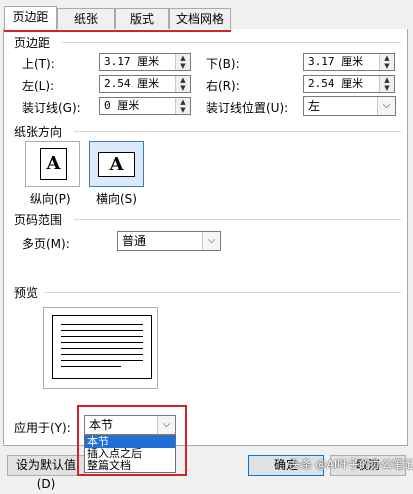 This screenshot has width=413, height=494. I want to click on landscape-label: 横向(S), so click(116, 199).